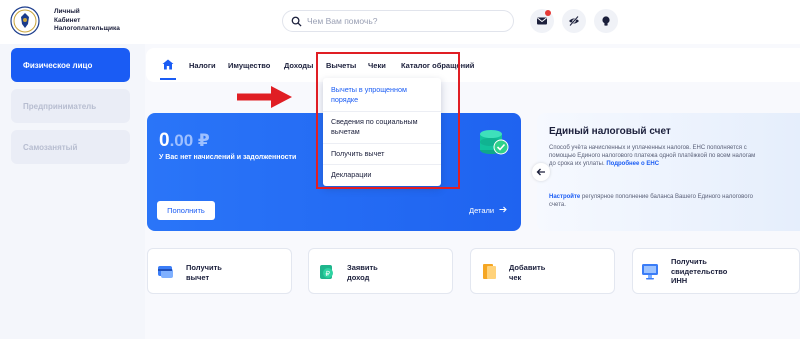 The image size is (800, 339). I want to click on balance-amount-int: 0, so click(164, 140).